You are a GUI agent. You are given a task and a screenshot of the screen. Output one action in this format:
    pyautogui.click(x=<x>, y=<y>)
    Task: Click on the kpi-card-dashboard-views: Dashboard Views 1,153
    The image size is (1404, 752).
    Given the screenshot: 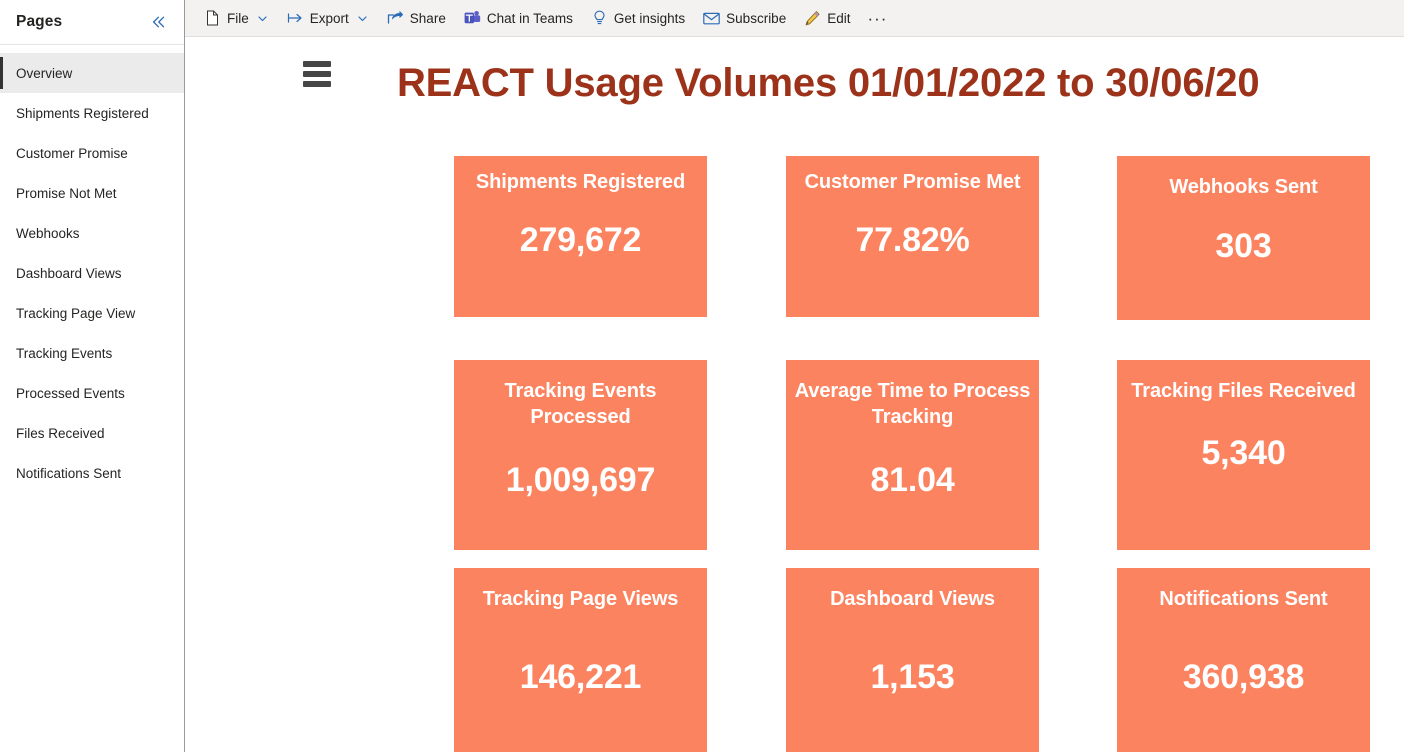 What is the action you would take?
    pyautogui.click(x=912, y=660)
    